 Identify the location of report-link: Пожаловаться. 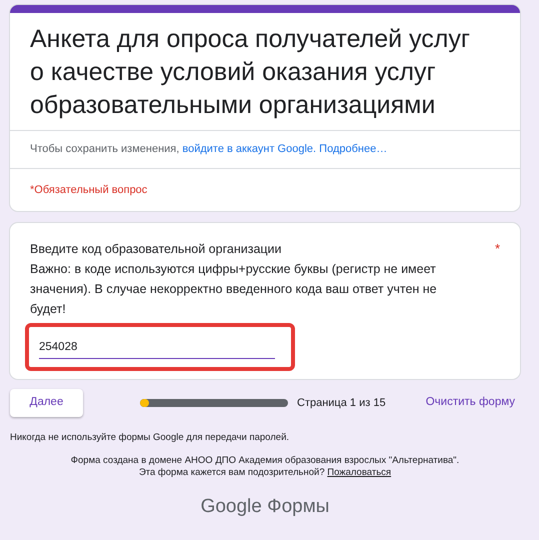
(359, 472).